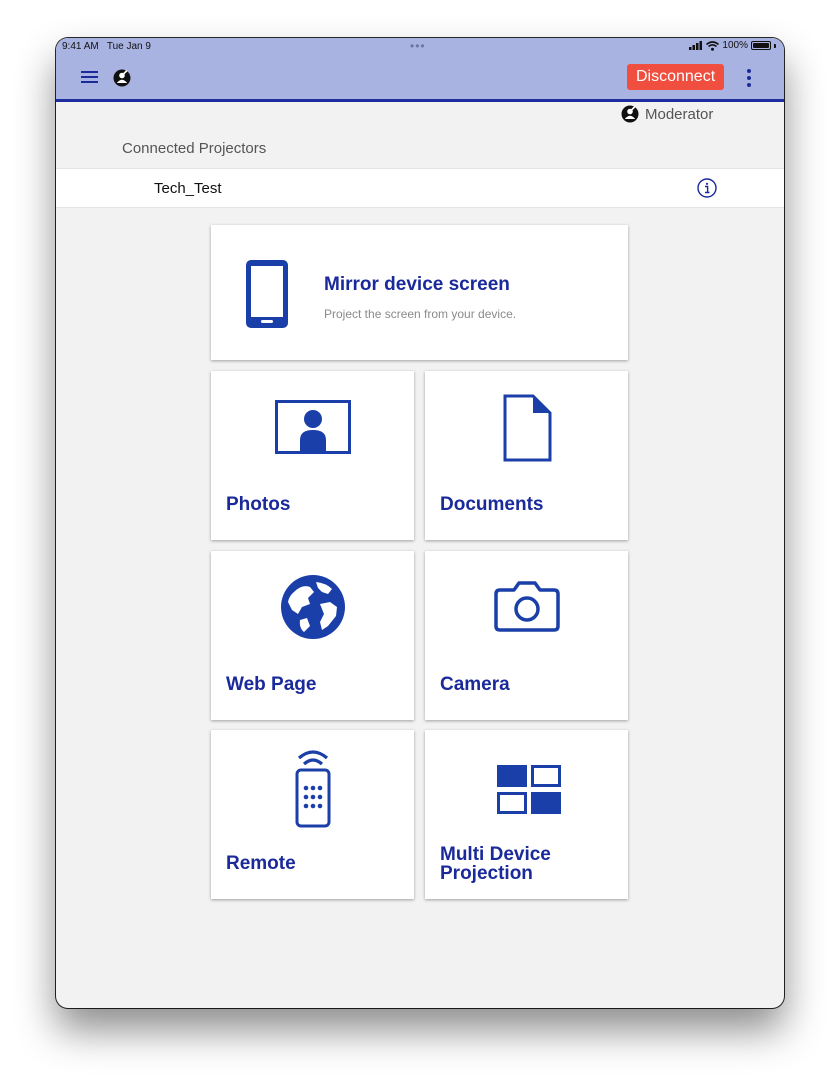 Image resolution: width=840 pixels, height=1082 pixels. I want to click on connected-projectors-heading: Connected Projectors, so click(194, 148).